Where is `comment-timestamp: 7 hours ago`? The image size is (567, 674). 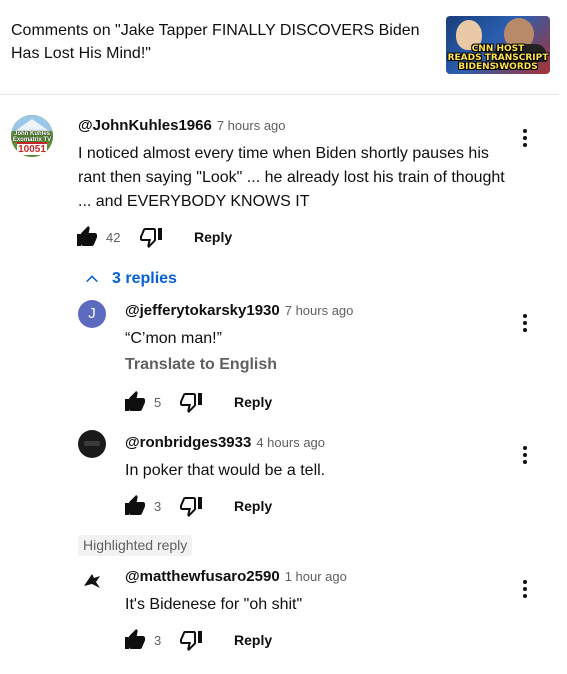
comment-timestamp: 7 hours ago is located at coordinates (251, 125).